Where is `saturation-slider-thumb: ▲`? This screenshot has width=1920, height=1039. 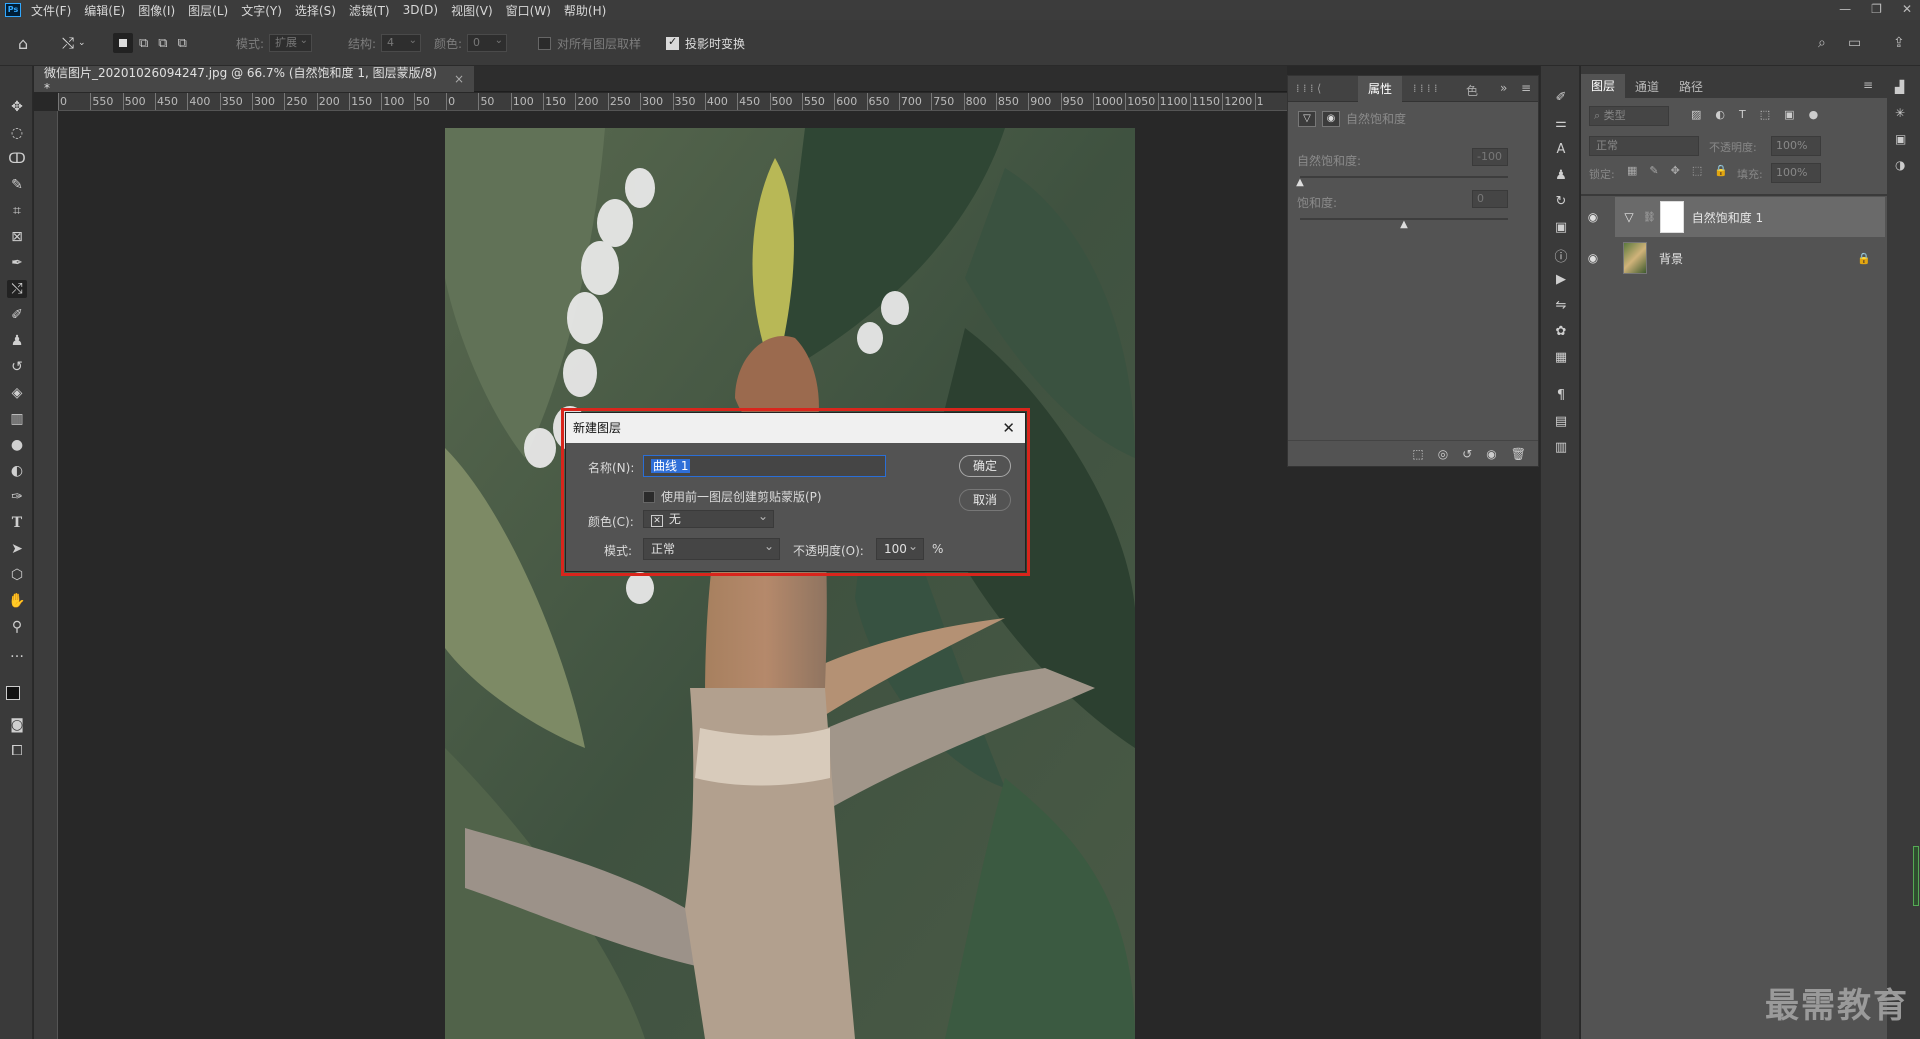 saturation-slider-thumb: ▲ is located at coordinates (1404, 224).